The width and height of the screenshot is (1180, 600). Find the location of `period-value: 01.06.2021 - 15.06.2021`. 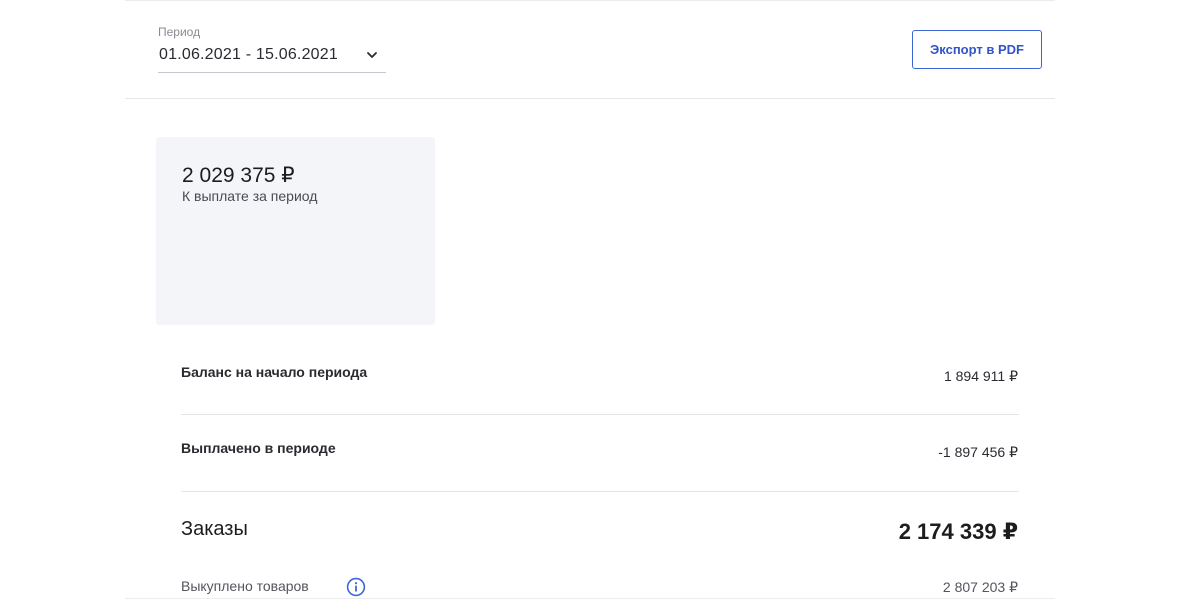

period-value: 01.06.2021 - 15.06.2021 is located at coordinates (248, 54).